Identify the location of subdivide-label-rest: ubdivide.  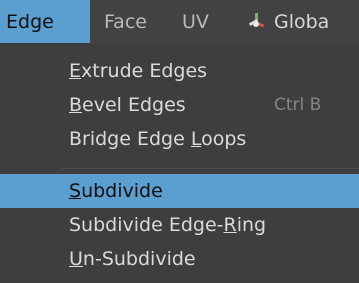
(122, 191).